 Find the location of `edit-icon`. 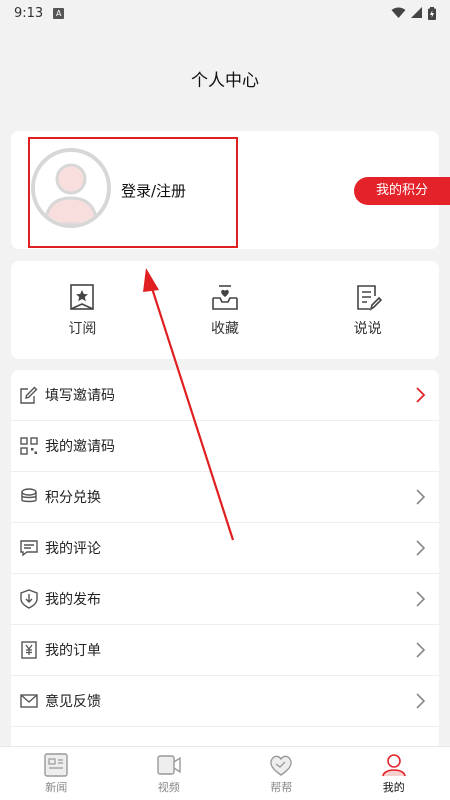

edit-icon is located at coordinates (29, 395).